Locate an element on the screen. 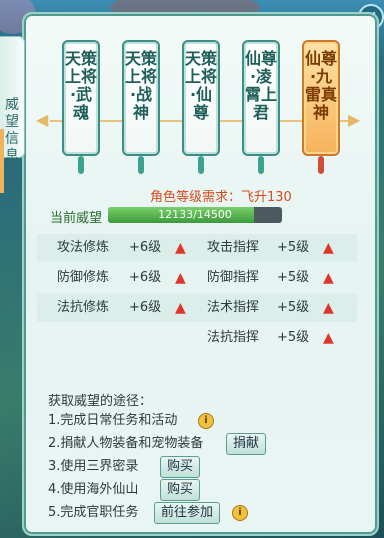 This screenshot has width=384, height=538. scroll-right-arrow-icon: ▶ is located at coordinates (356, 120).